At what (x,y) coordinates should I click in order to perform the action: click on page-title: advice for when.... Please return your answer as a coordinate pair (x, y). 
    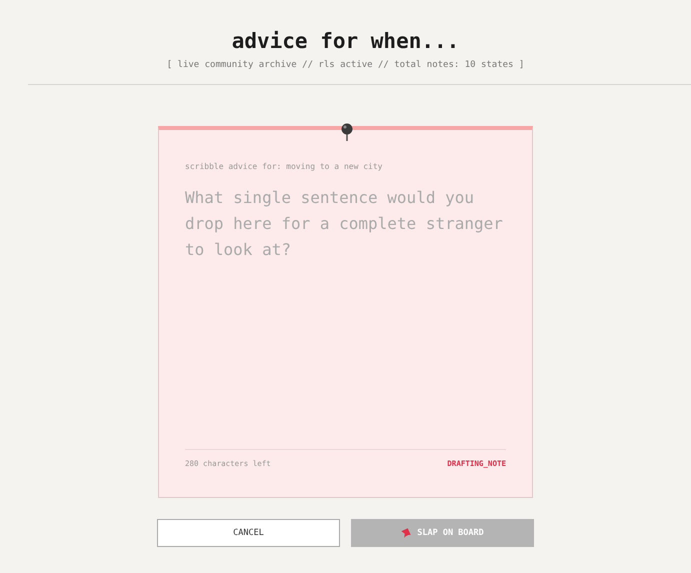
    Looking at the image, I should click on (345, 41).